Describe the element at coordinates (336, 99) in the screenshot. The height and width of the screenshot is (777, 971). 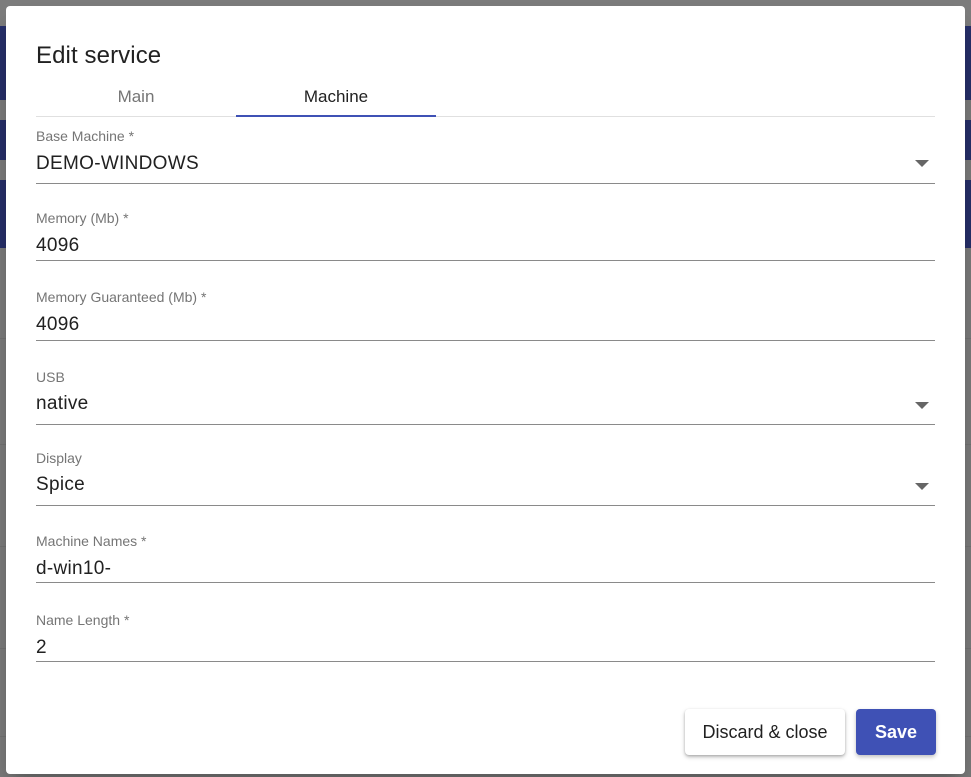
I see `tab-machine: Machine` at that location.